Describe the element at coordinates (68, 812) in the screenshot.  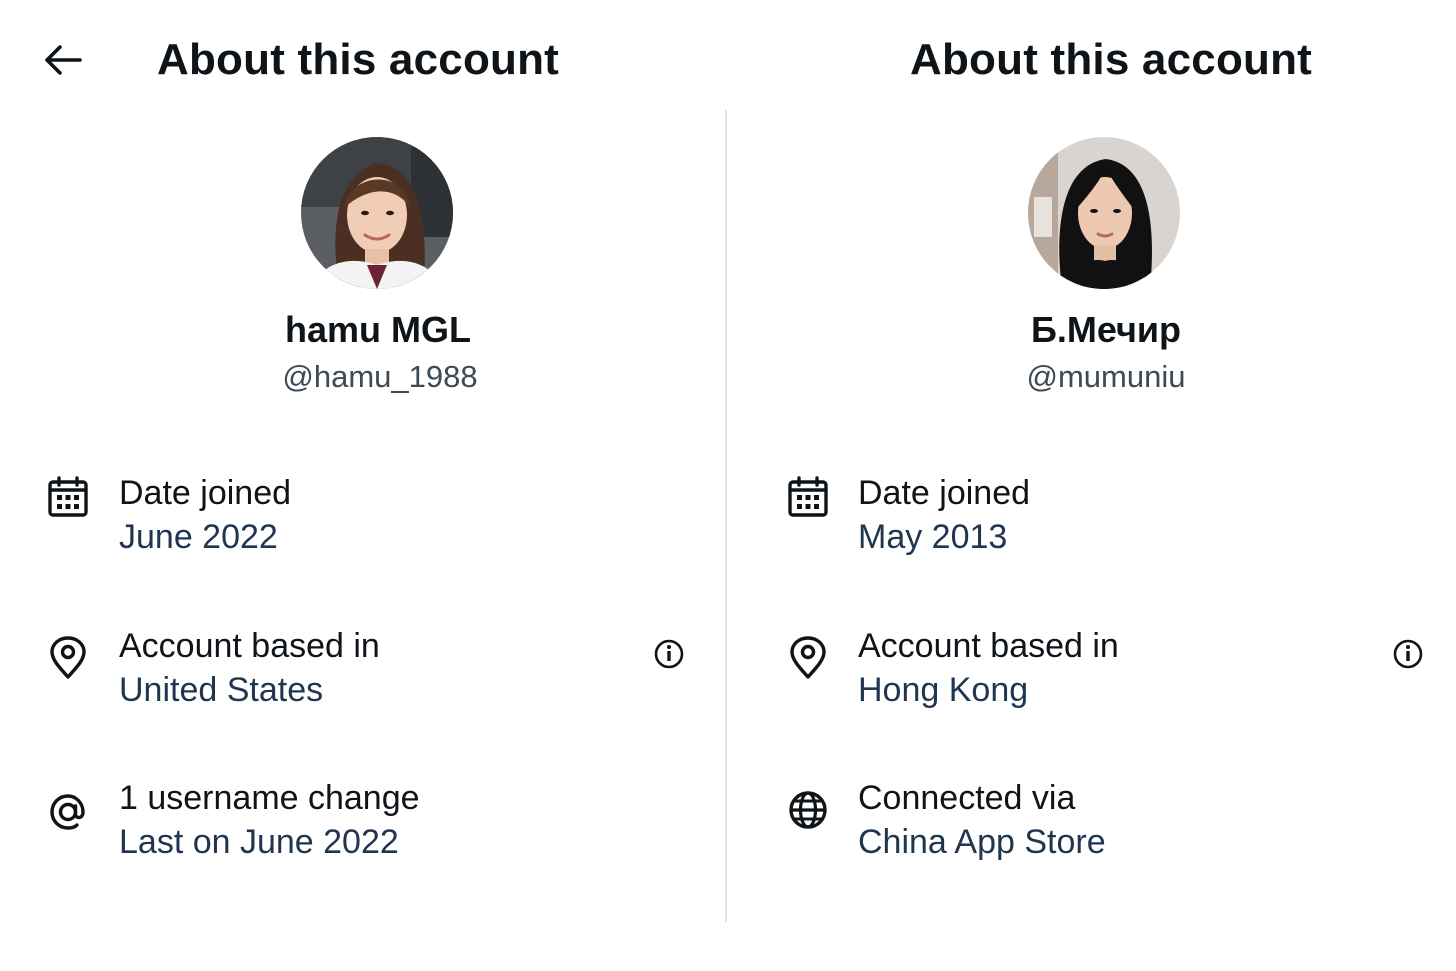
I see `at-sign-icon` at that location.